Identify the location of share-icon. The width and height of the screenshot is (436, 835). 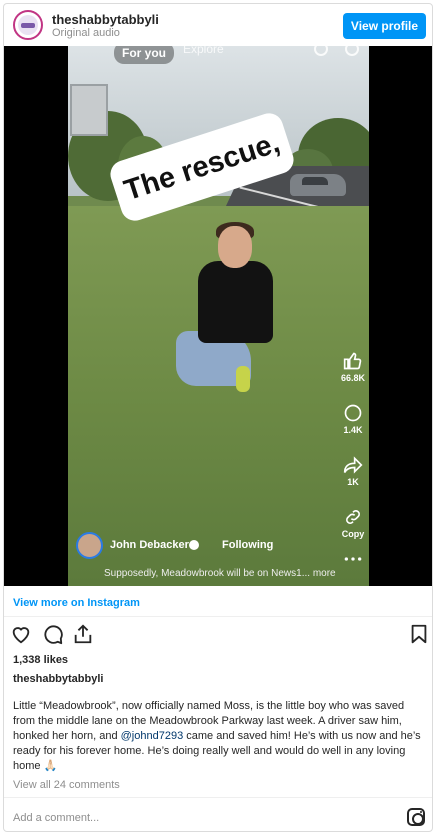
(83, 634).